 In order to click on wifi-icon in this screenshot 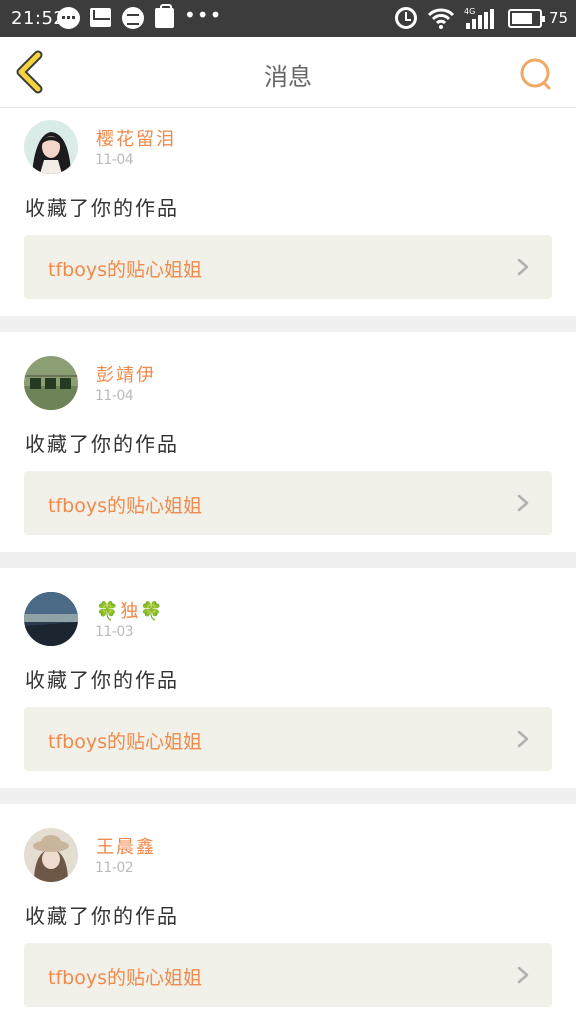, I will do `click(441, 18)`.